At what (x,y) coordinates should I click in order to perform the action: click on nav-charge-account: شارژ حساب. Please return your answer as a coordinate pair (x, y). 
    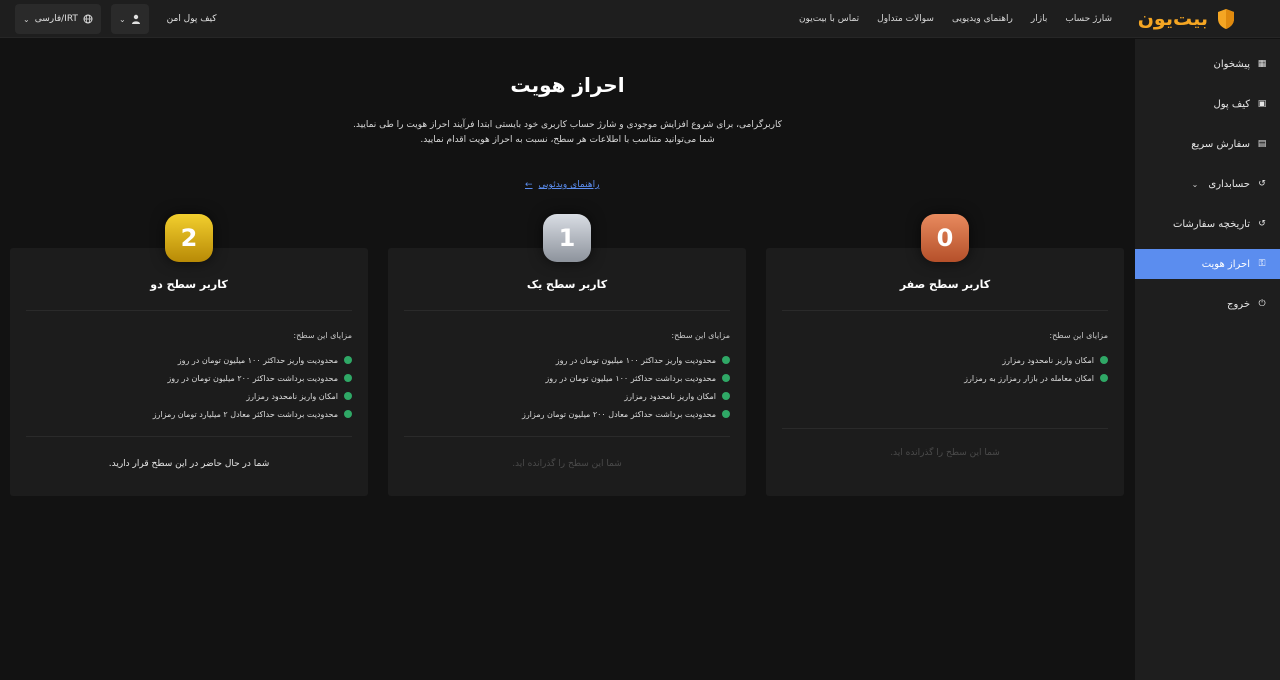
    Looking at the image, I should click on (1088, 19).